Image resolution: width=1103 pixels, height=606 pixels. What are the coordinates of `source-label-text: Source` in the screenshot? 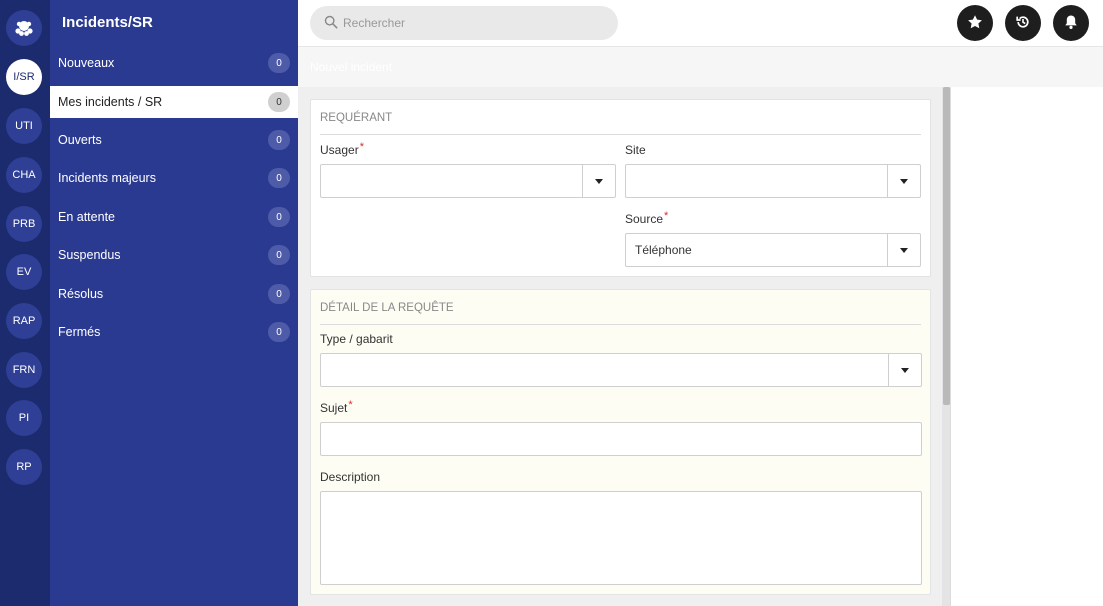 It's located at (644, 219).